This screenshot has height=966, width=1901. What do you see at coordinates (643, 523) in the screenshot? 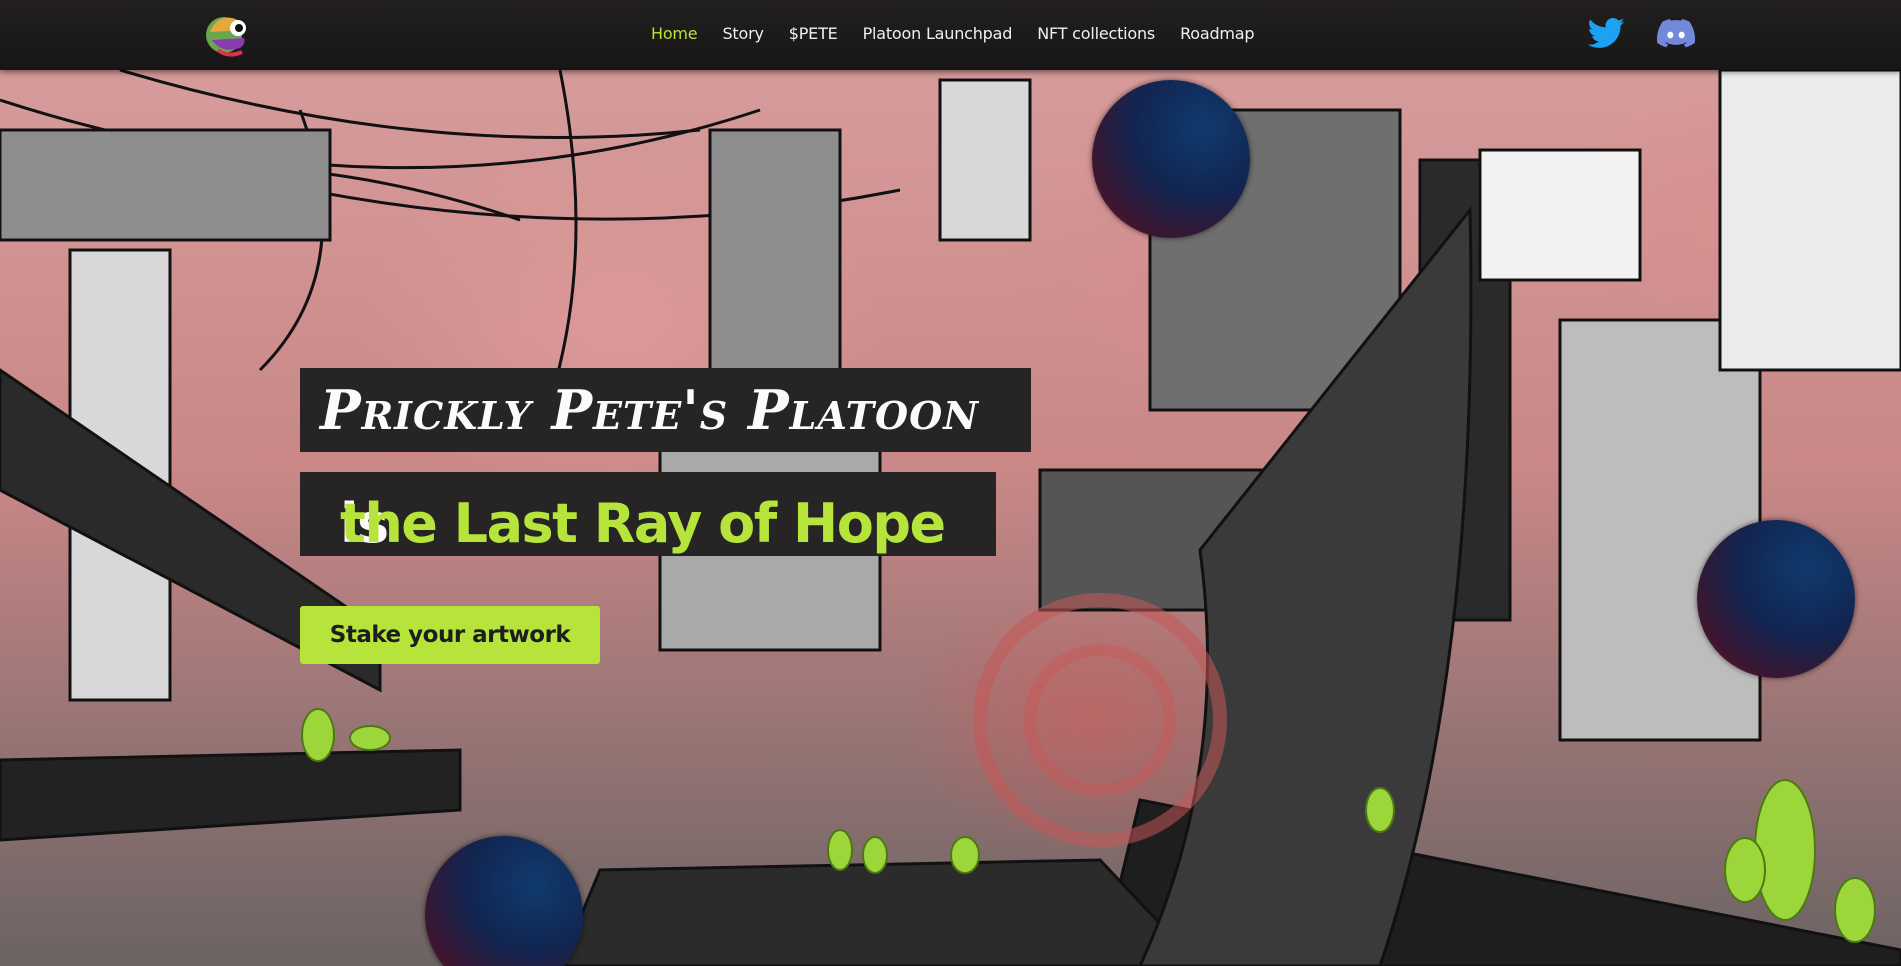
I see `subtitle-highlight: the Last Ray of Hope` at bounding box center [643, 523].